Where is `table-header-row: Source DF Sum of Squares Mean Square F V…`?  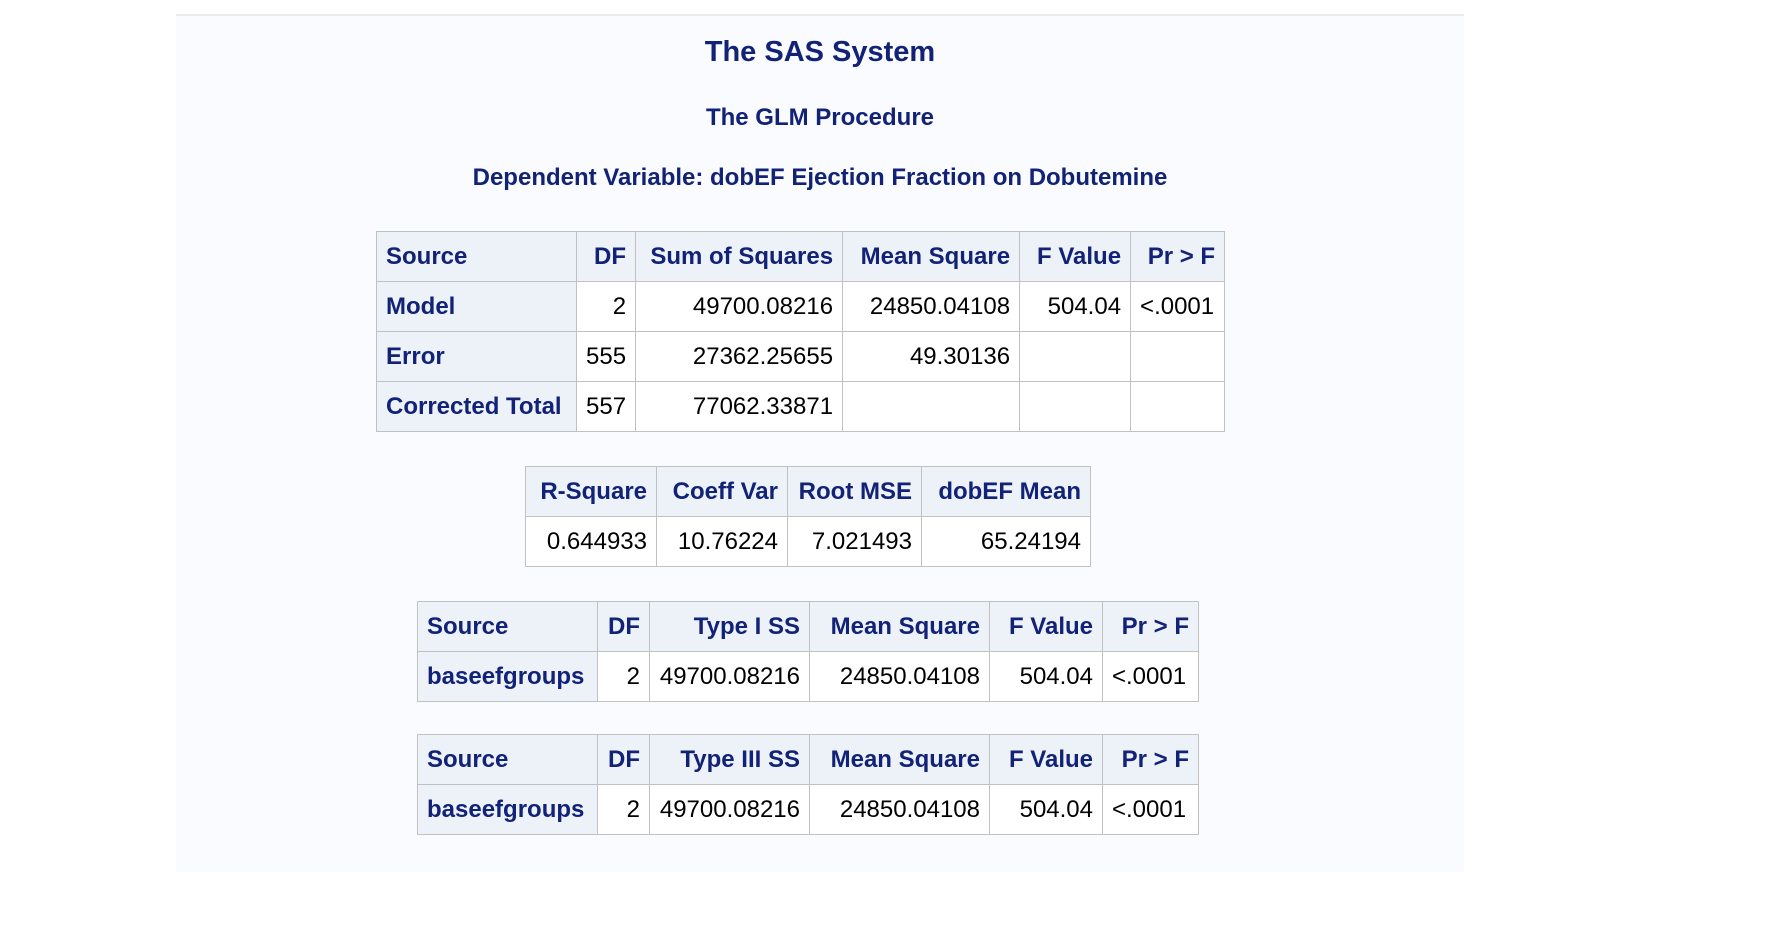 table-header-row: Source DF Sum of Squares Mean Square F V… is located at coordinates (801, 256).